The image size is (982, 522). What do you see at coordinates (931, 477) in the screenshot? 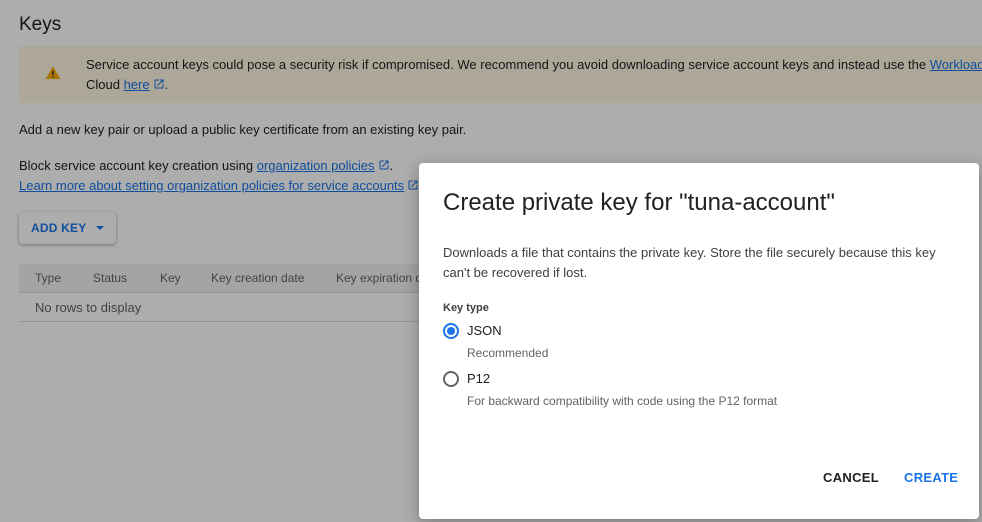
I see `create-button: CREATE` at bounding box center [931, 477].